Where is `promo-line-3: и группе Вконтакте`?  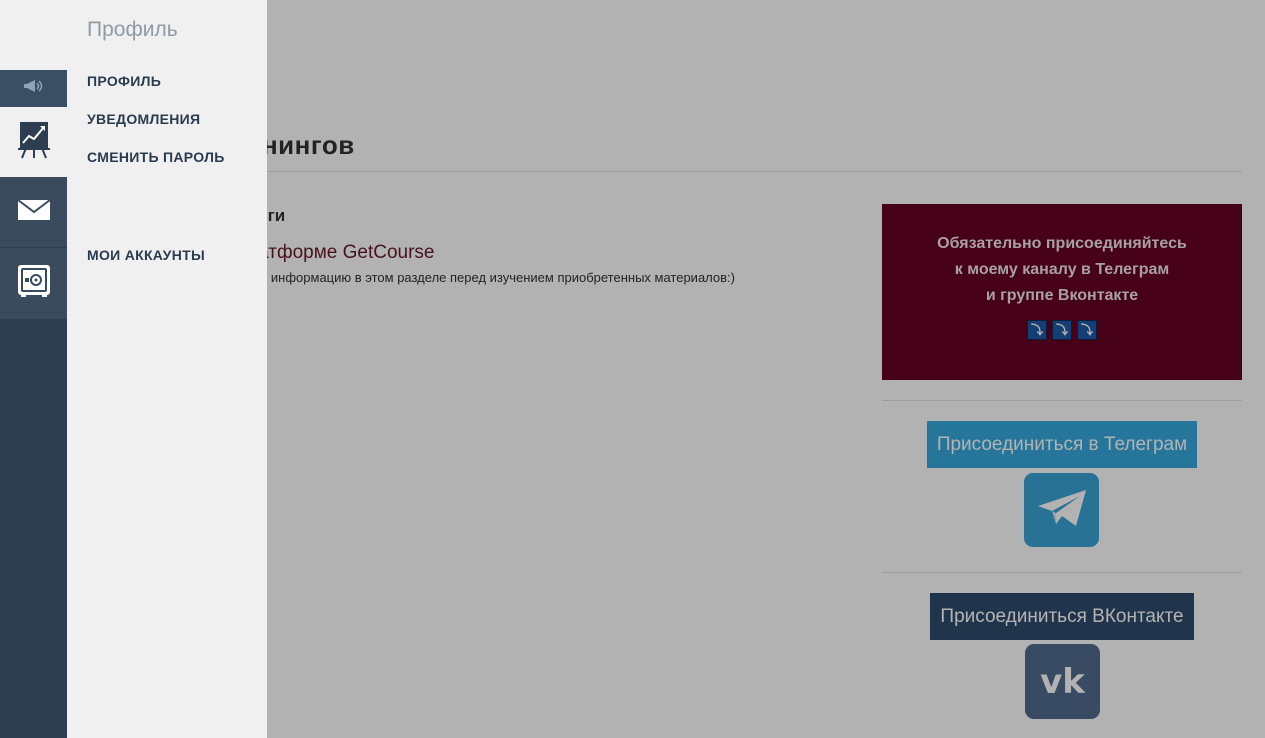
promo-line-3: и группе Вконтакте is located at coordinates (1062, 295).